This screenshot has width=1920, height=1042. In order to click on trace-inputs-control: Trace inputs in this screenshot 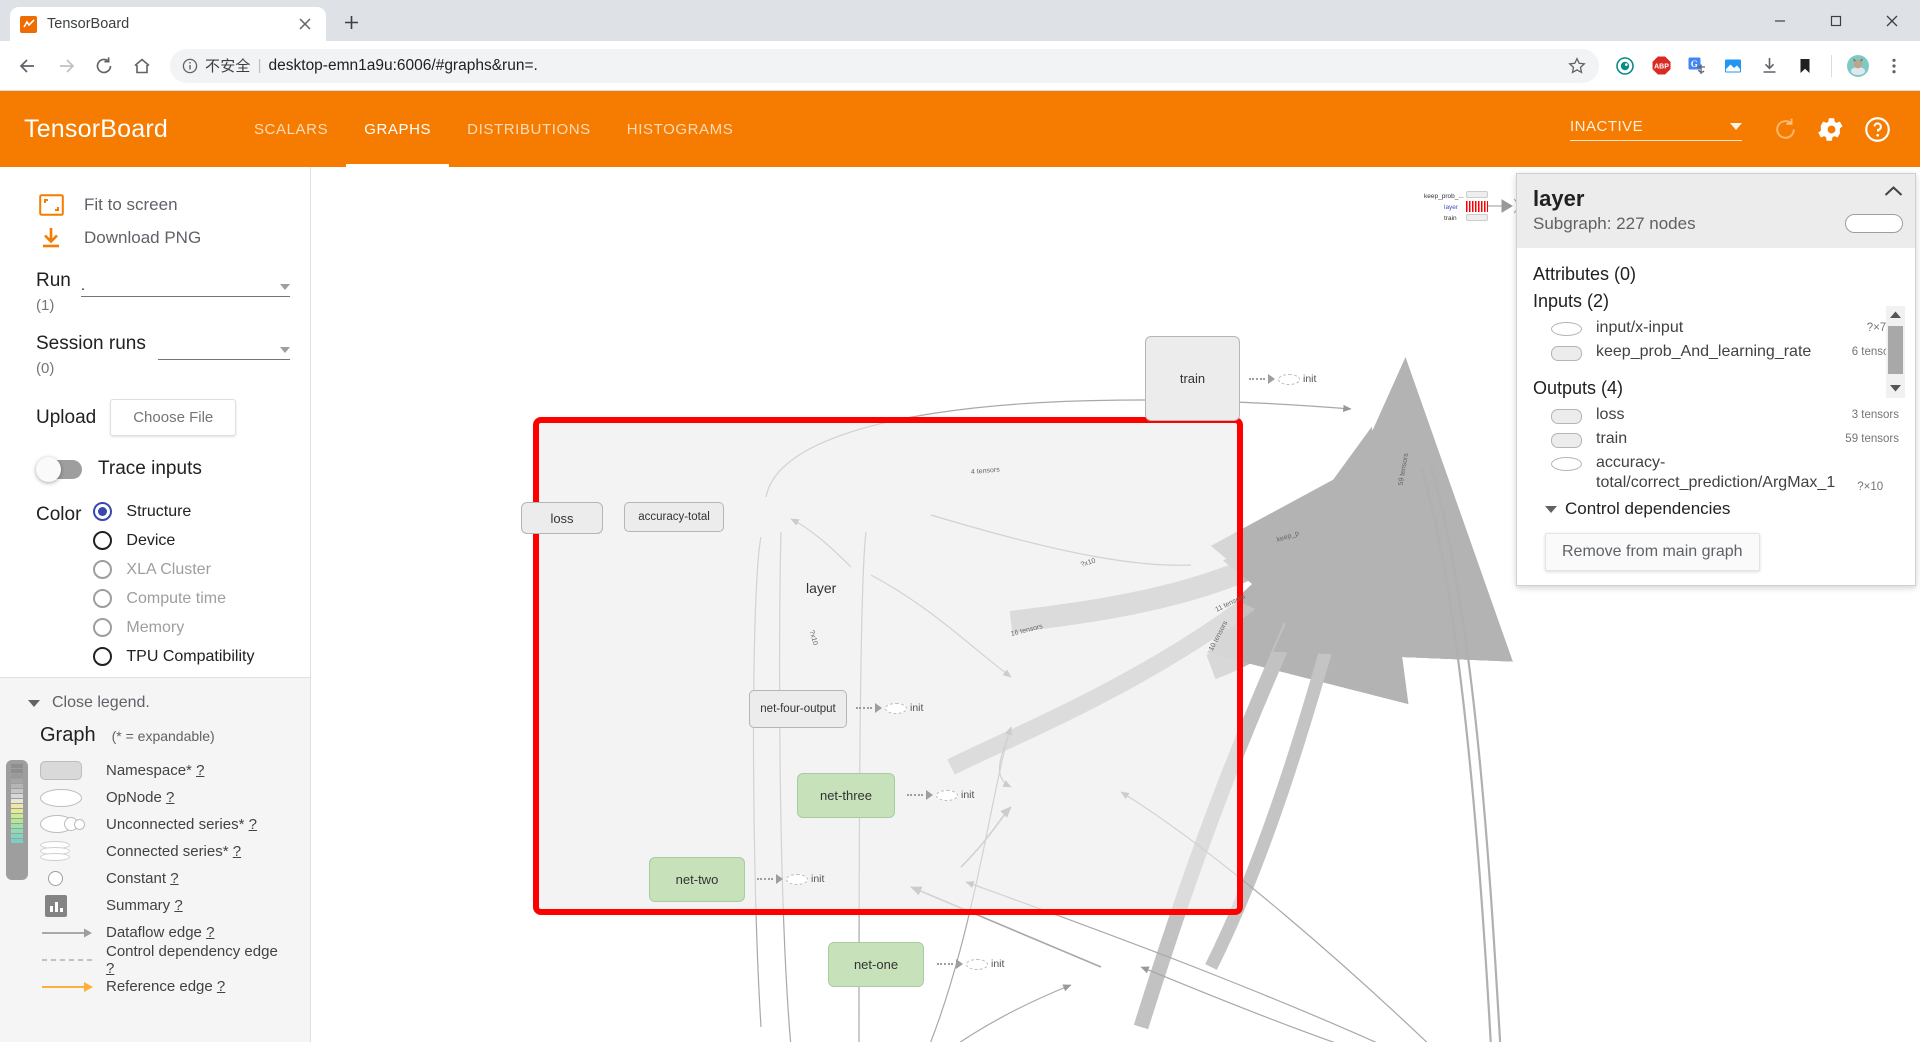, I will do `click(155, 459)`.